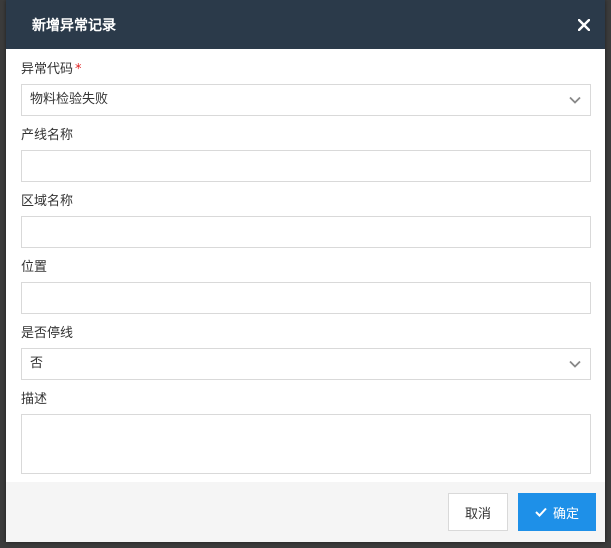 Image resolution: width=611 pixels, height=548 pixels. What do you see at coordinates (478, 512) in the screenshot?
I see `cancel-button: 取消` at bounding box center [478, 512].